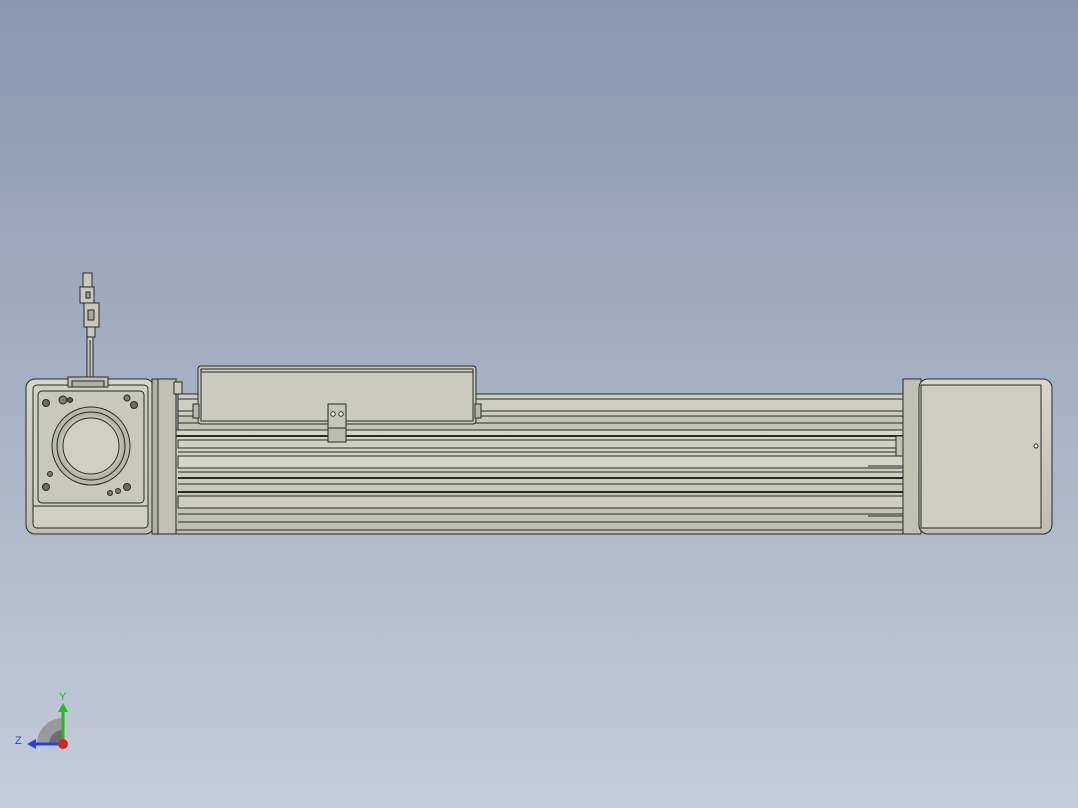 This screenshot has height=808, width=1078. Describe the element at coordinates (89, 327) in the screenshot. I see `motor-cable-connector` at that location.